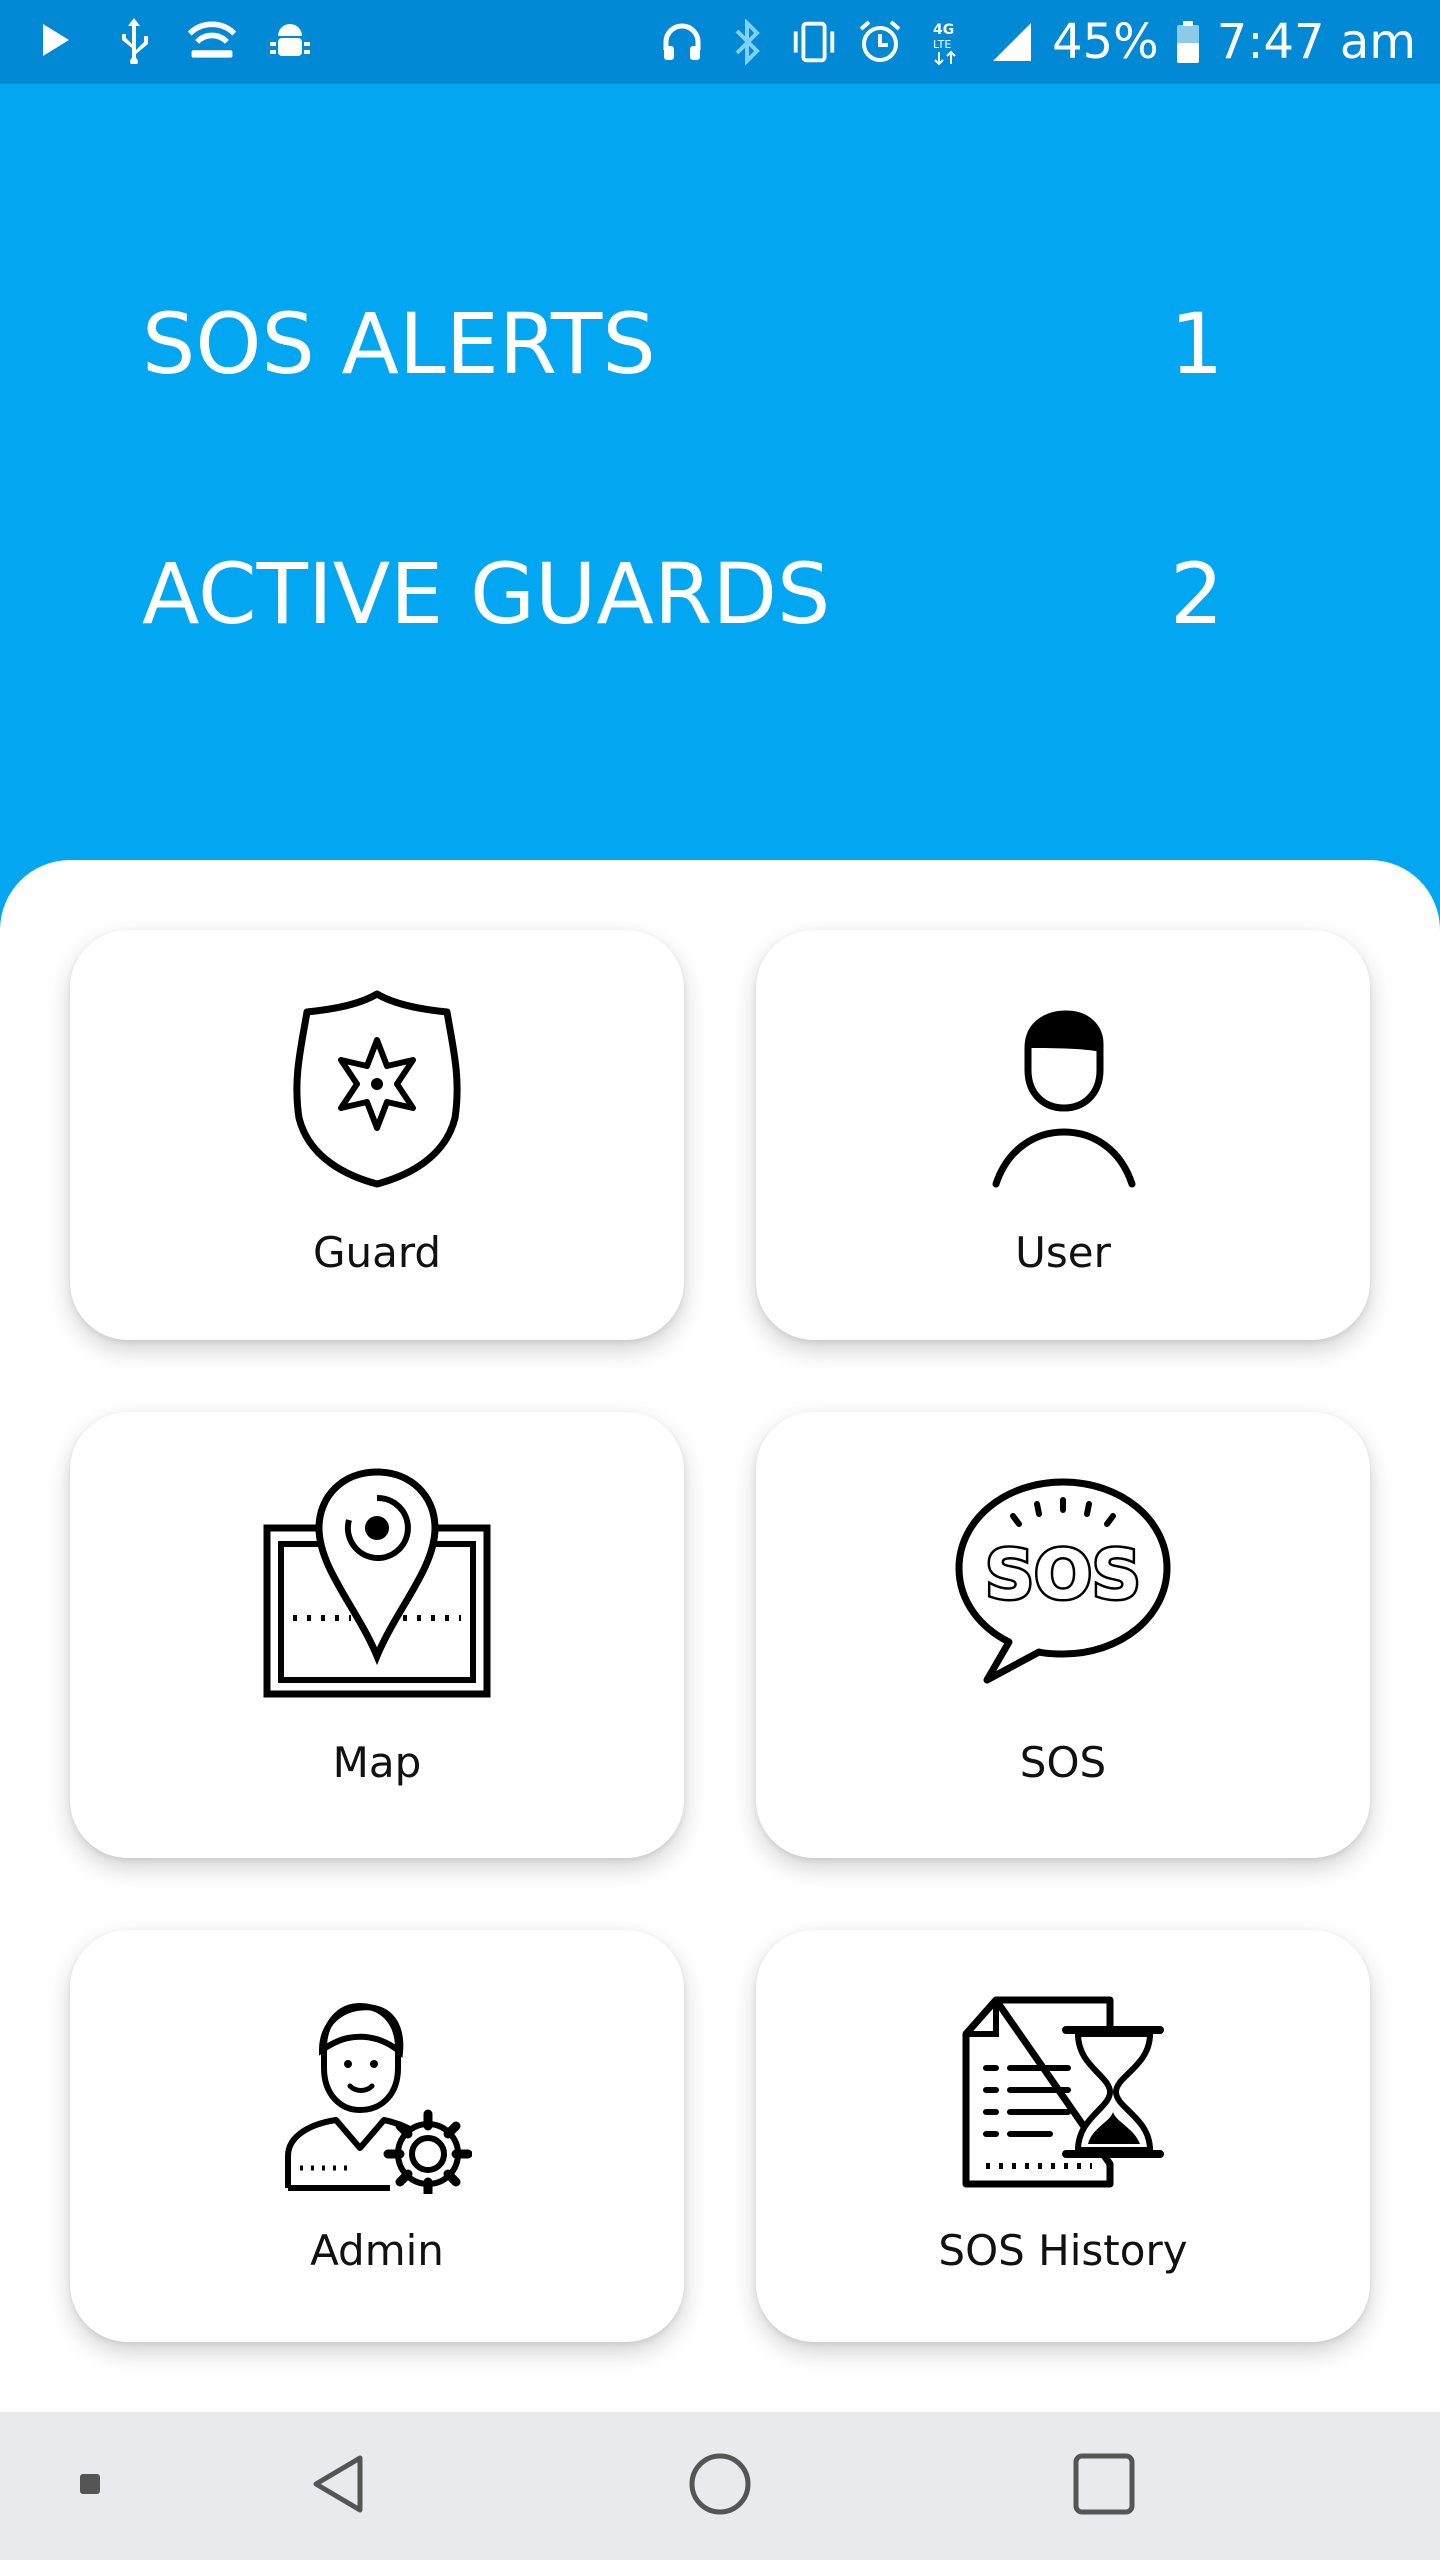  Describe the element at coordinates (134, 40) in the screenshot. I see `usb-icon` at that location.